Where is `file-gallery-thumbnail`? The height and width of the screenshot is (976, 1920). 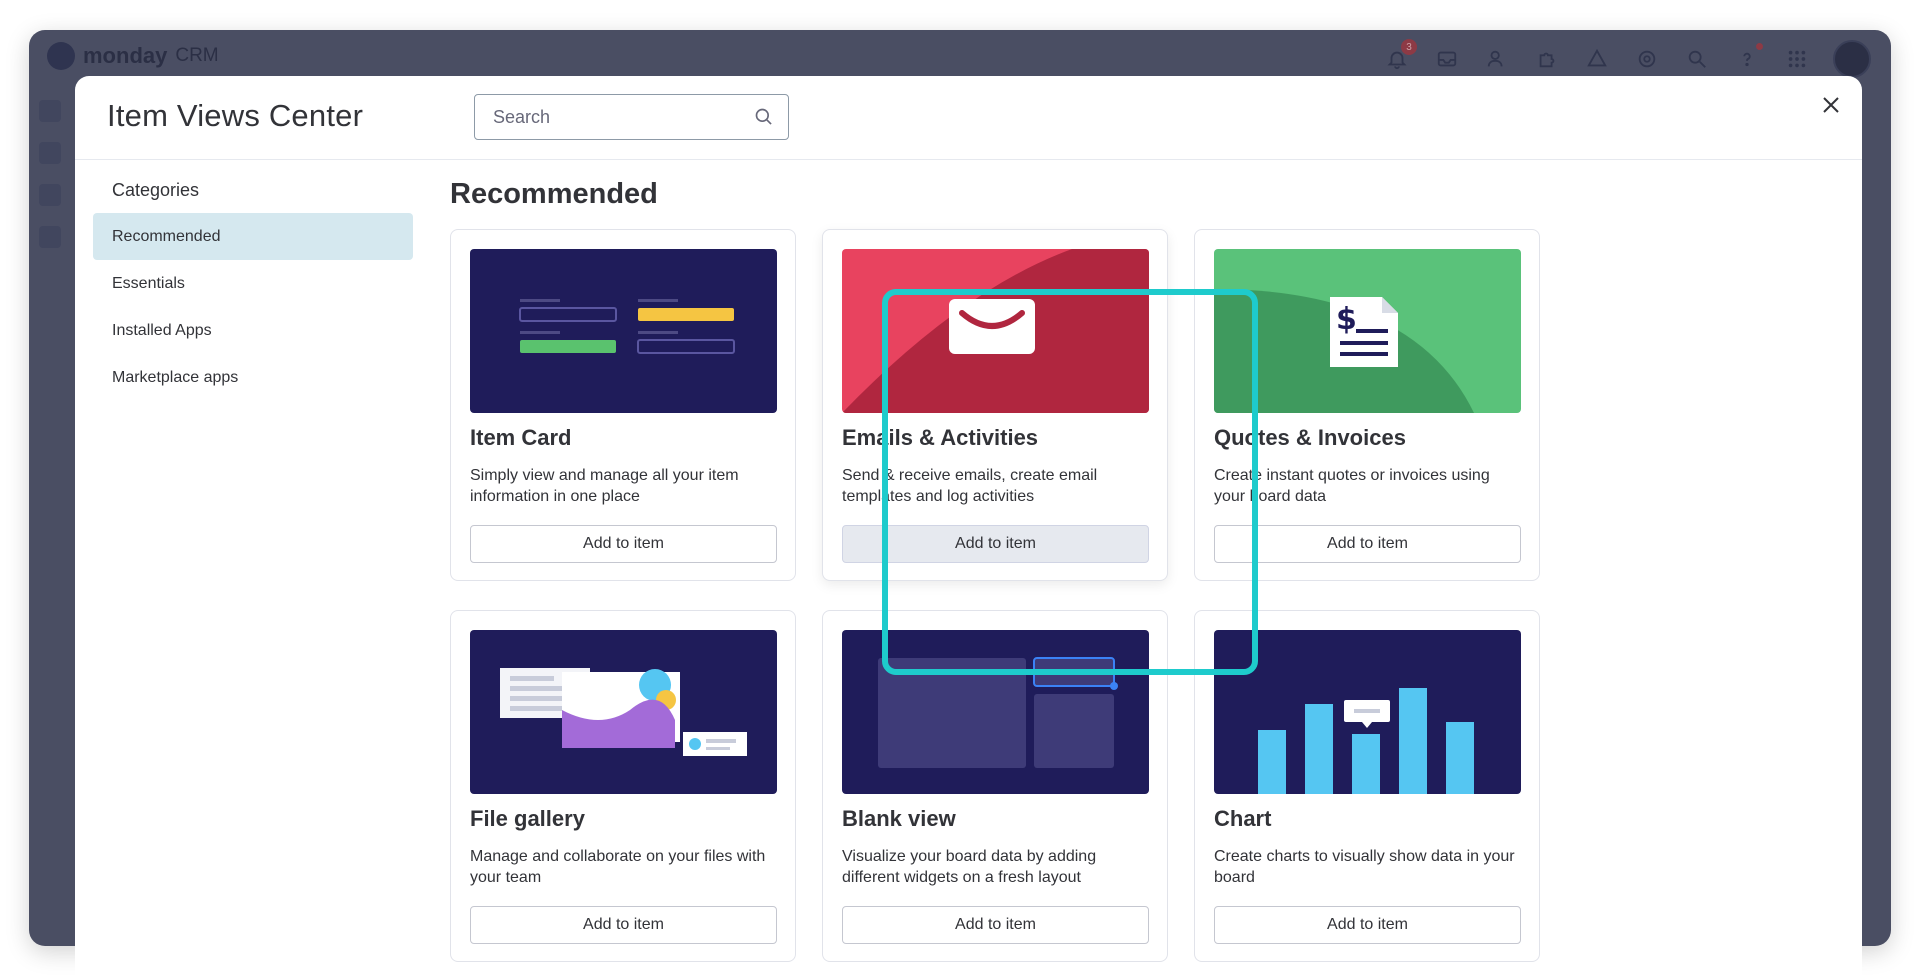 file-gallery-thumbnail is located at coordinates (623, 712).